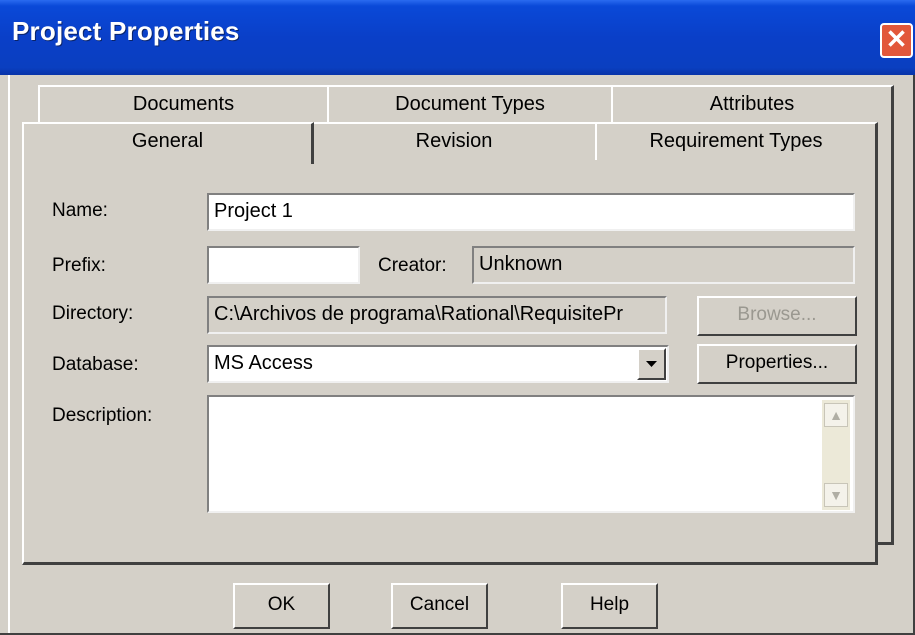 The height and width of the screenshot is (635, 915). I want to click on tab-revision-label: Revision, so click(454, 141).